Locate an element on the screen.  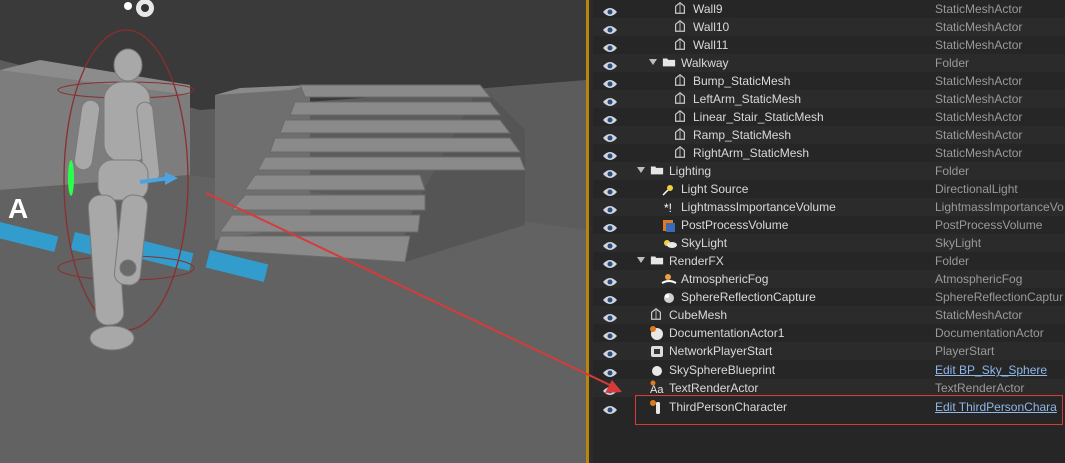
outliner-row: Wall11 StaticMeshActor is located at coordinates (829, 45).